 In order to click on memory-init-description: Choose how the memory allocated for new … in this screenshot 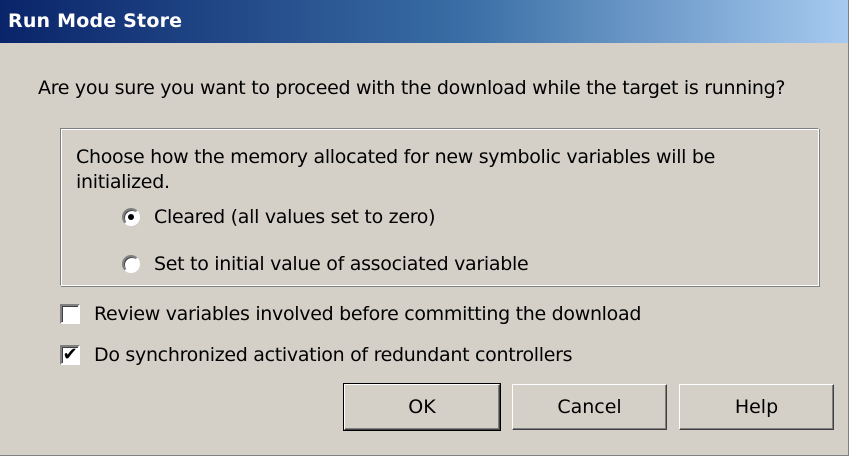, I will do `click(396, 169)`.